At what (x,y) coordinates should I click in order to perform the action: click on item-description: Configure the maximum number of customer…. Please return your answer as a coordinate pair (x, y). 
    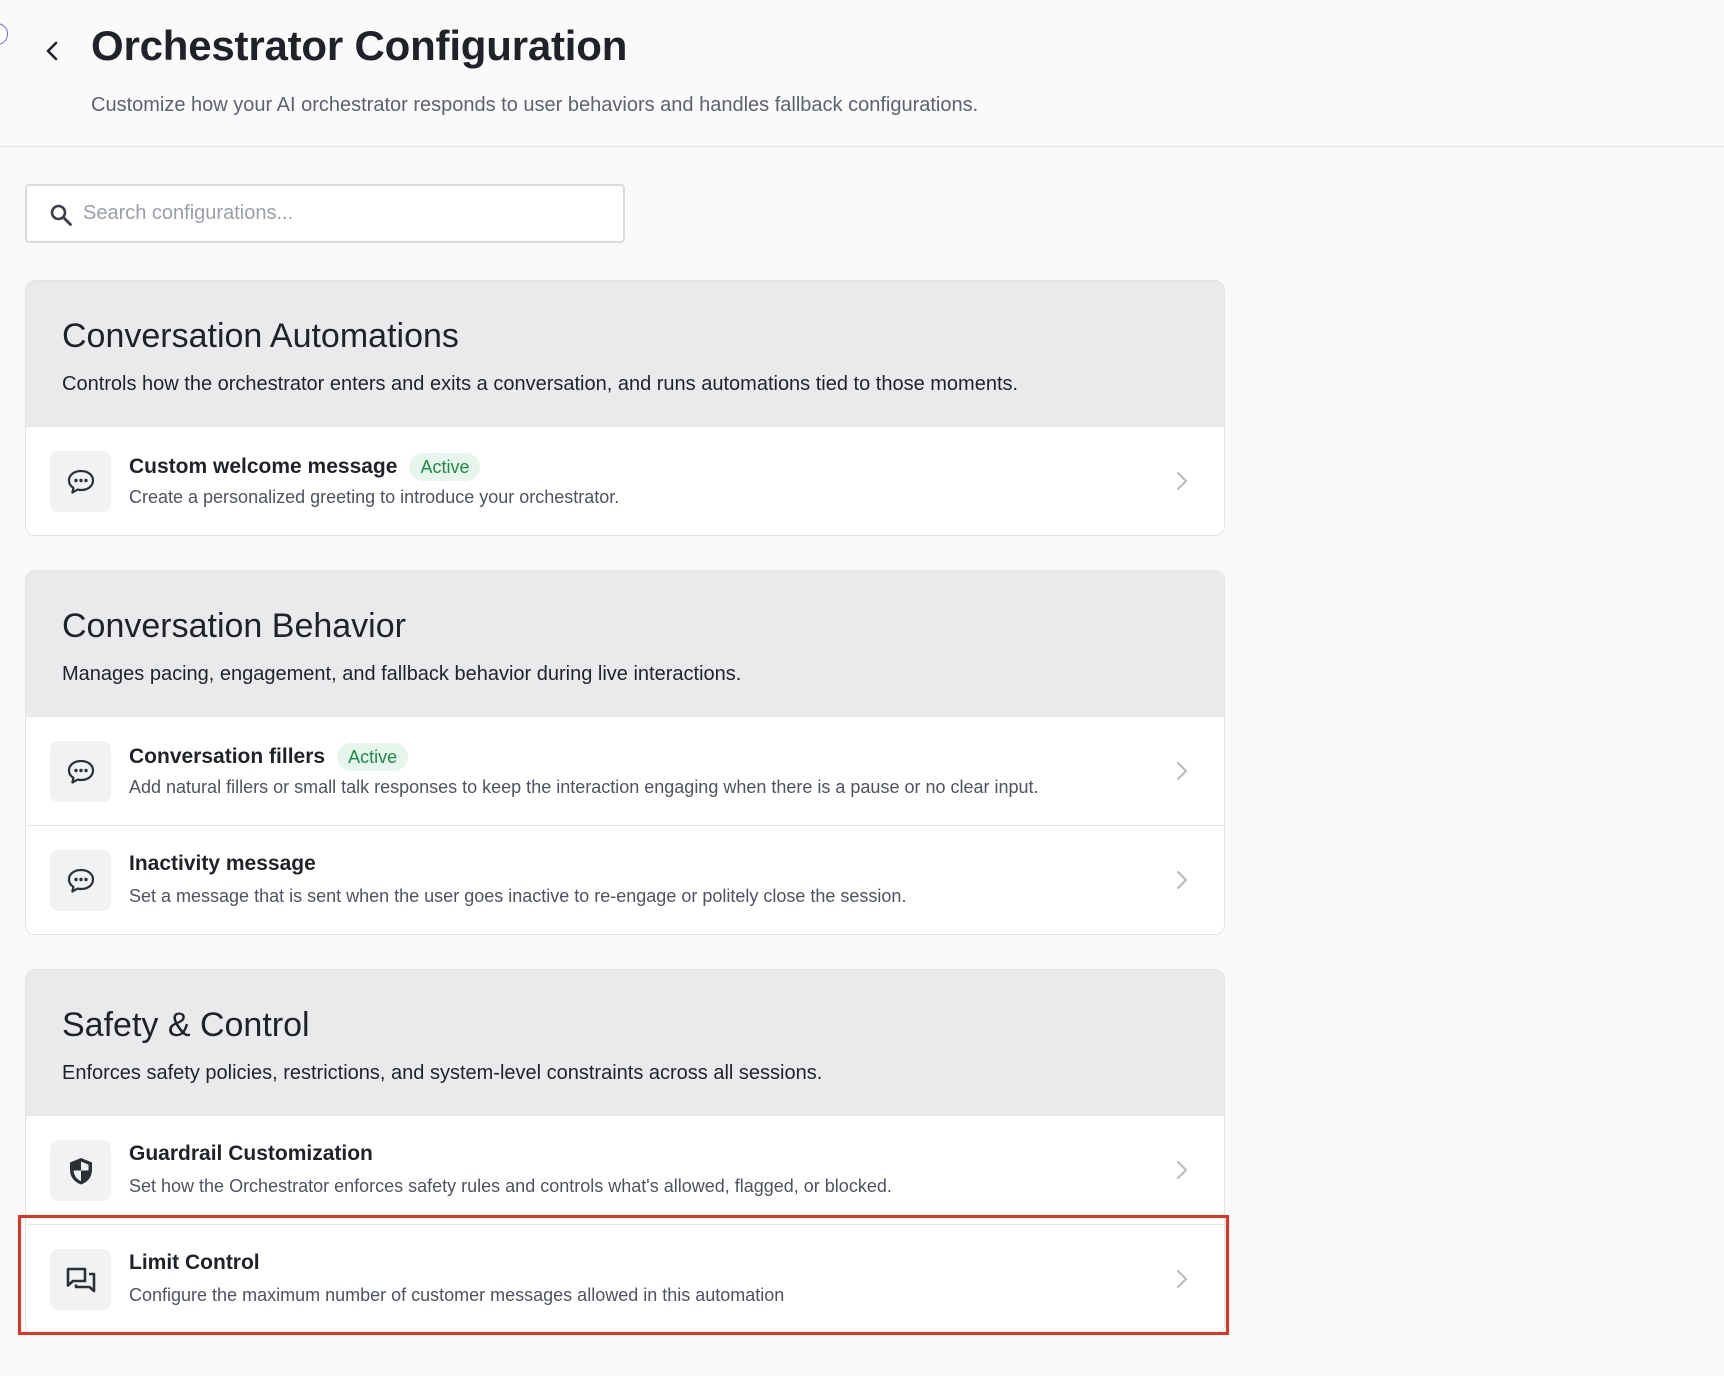
    Looking at the image, I should click on (457, 1295).